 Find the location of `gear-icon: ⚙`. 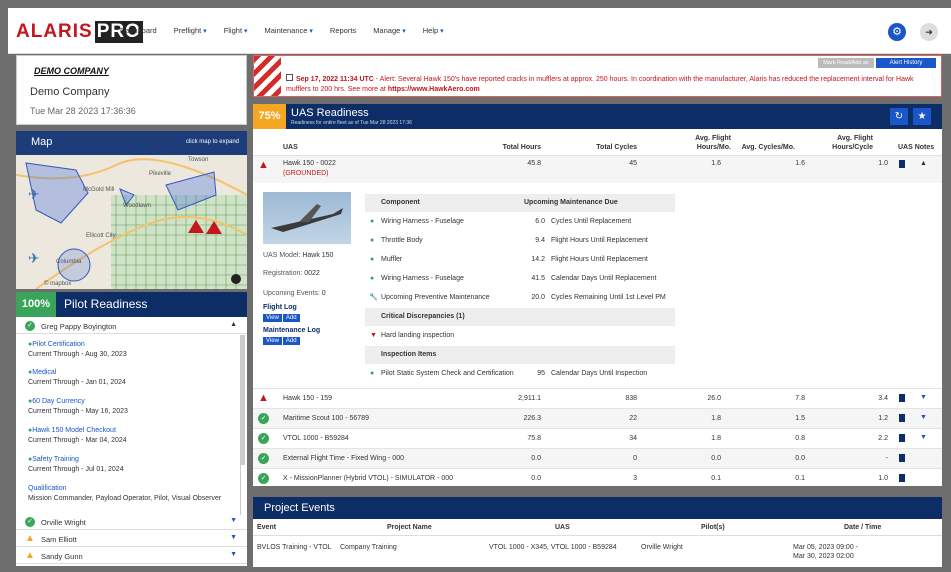

gear-icon: ⚙ is located at coordinates (897, 32).